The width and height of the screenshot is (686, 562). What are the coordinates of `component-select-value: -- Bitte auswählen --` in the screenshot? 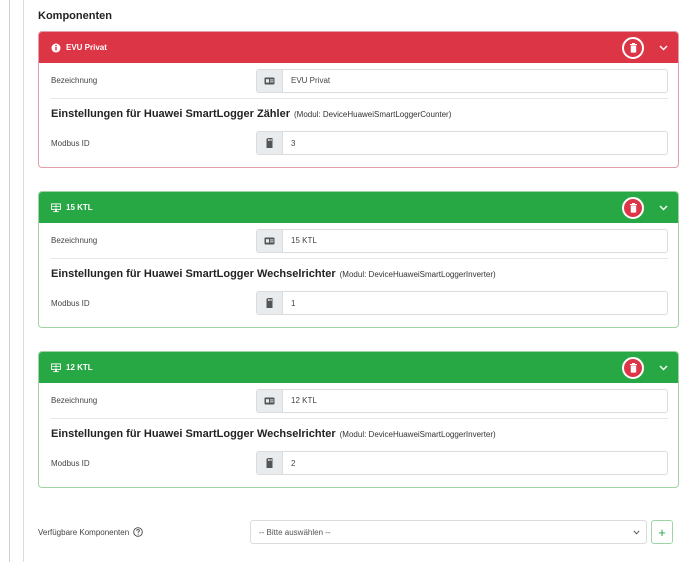 It's located at (295, 532).